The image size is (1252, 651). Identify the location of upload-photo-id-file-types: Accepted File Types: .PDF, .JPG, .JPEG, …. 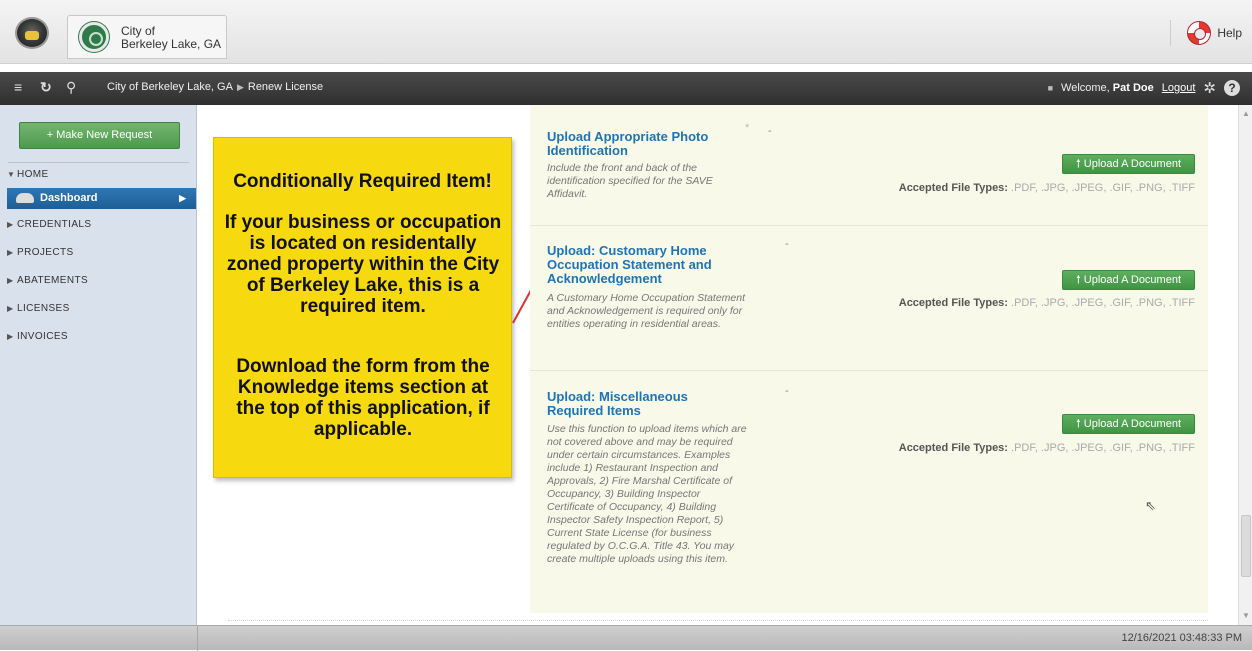
(1035, 188).